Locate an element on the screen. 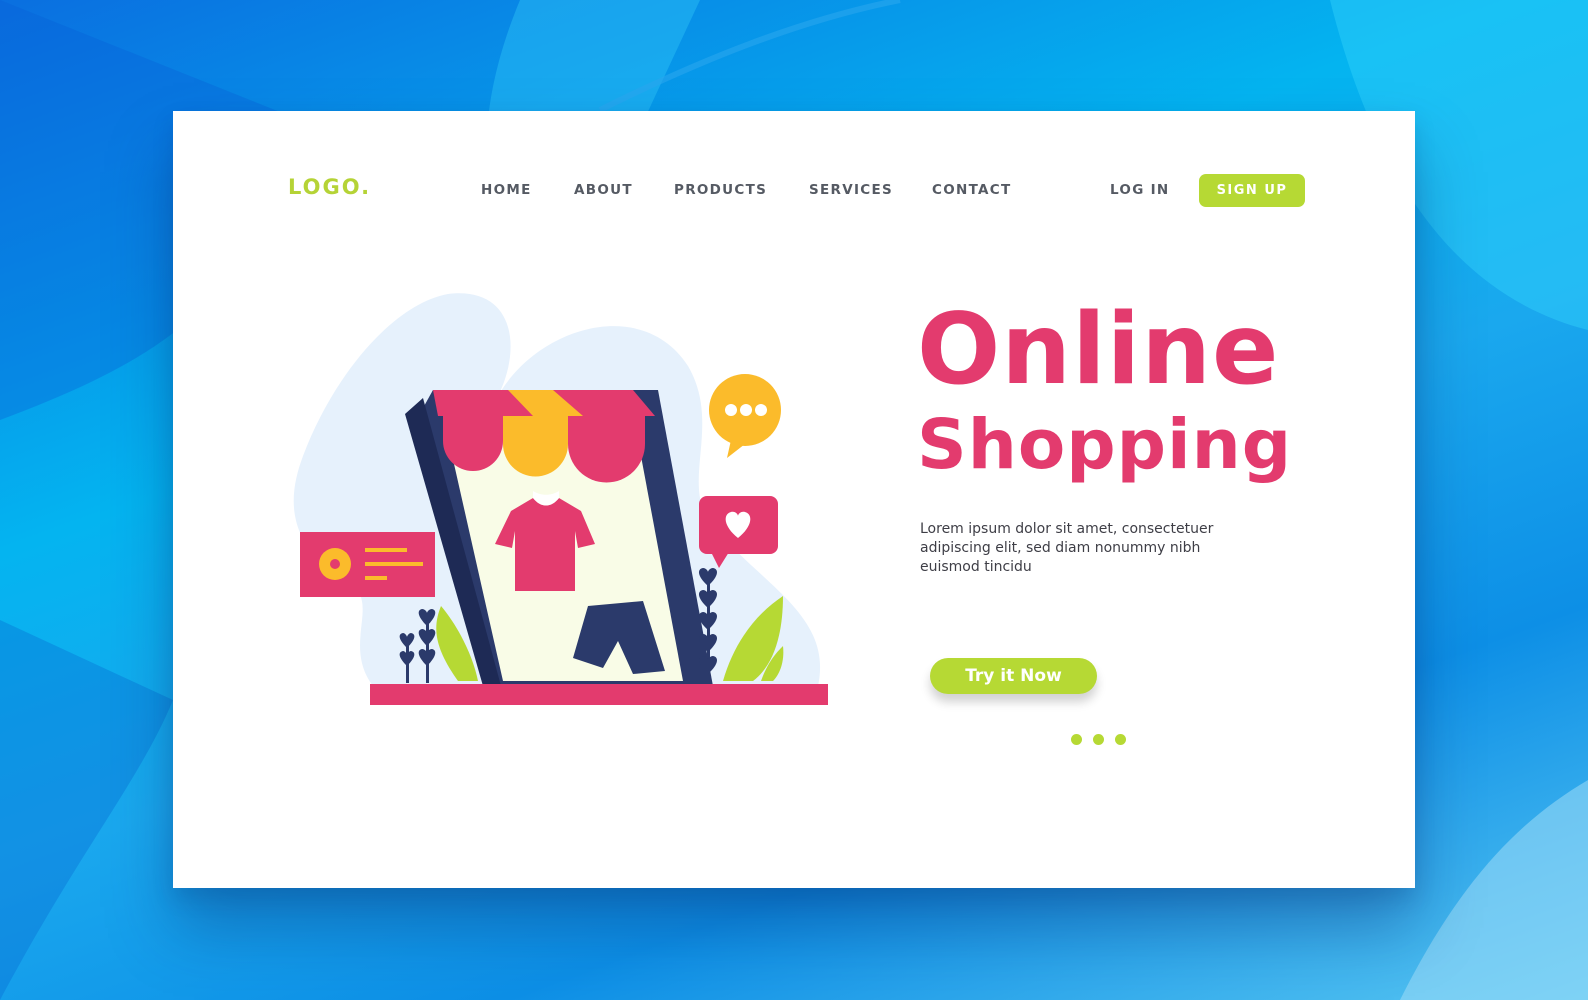 This screenshot has height=1000, width=1588. hero-title-line2: Shopping is located at coordinates (1105, 445).